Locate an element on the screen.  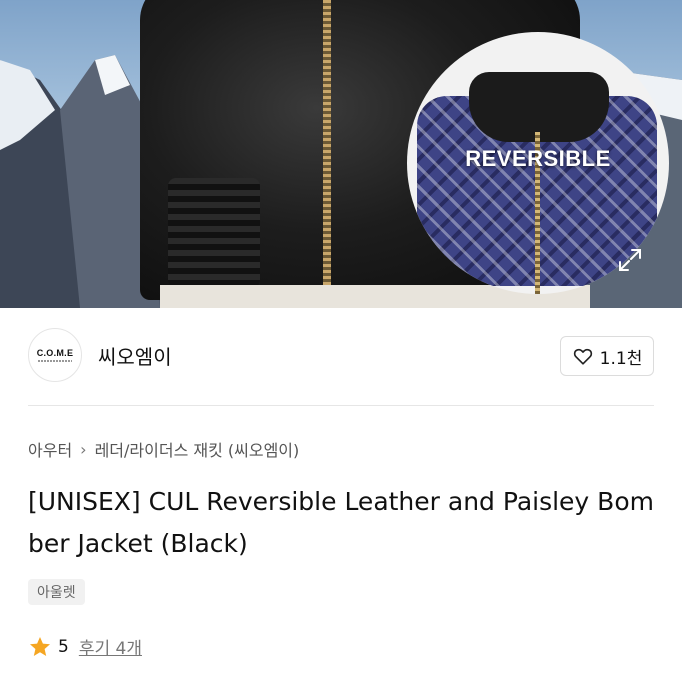
reviews-link: 후기 4개 is located at coordinates (110, 646).